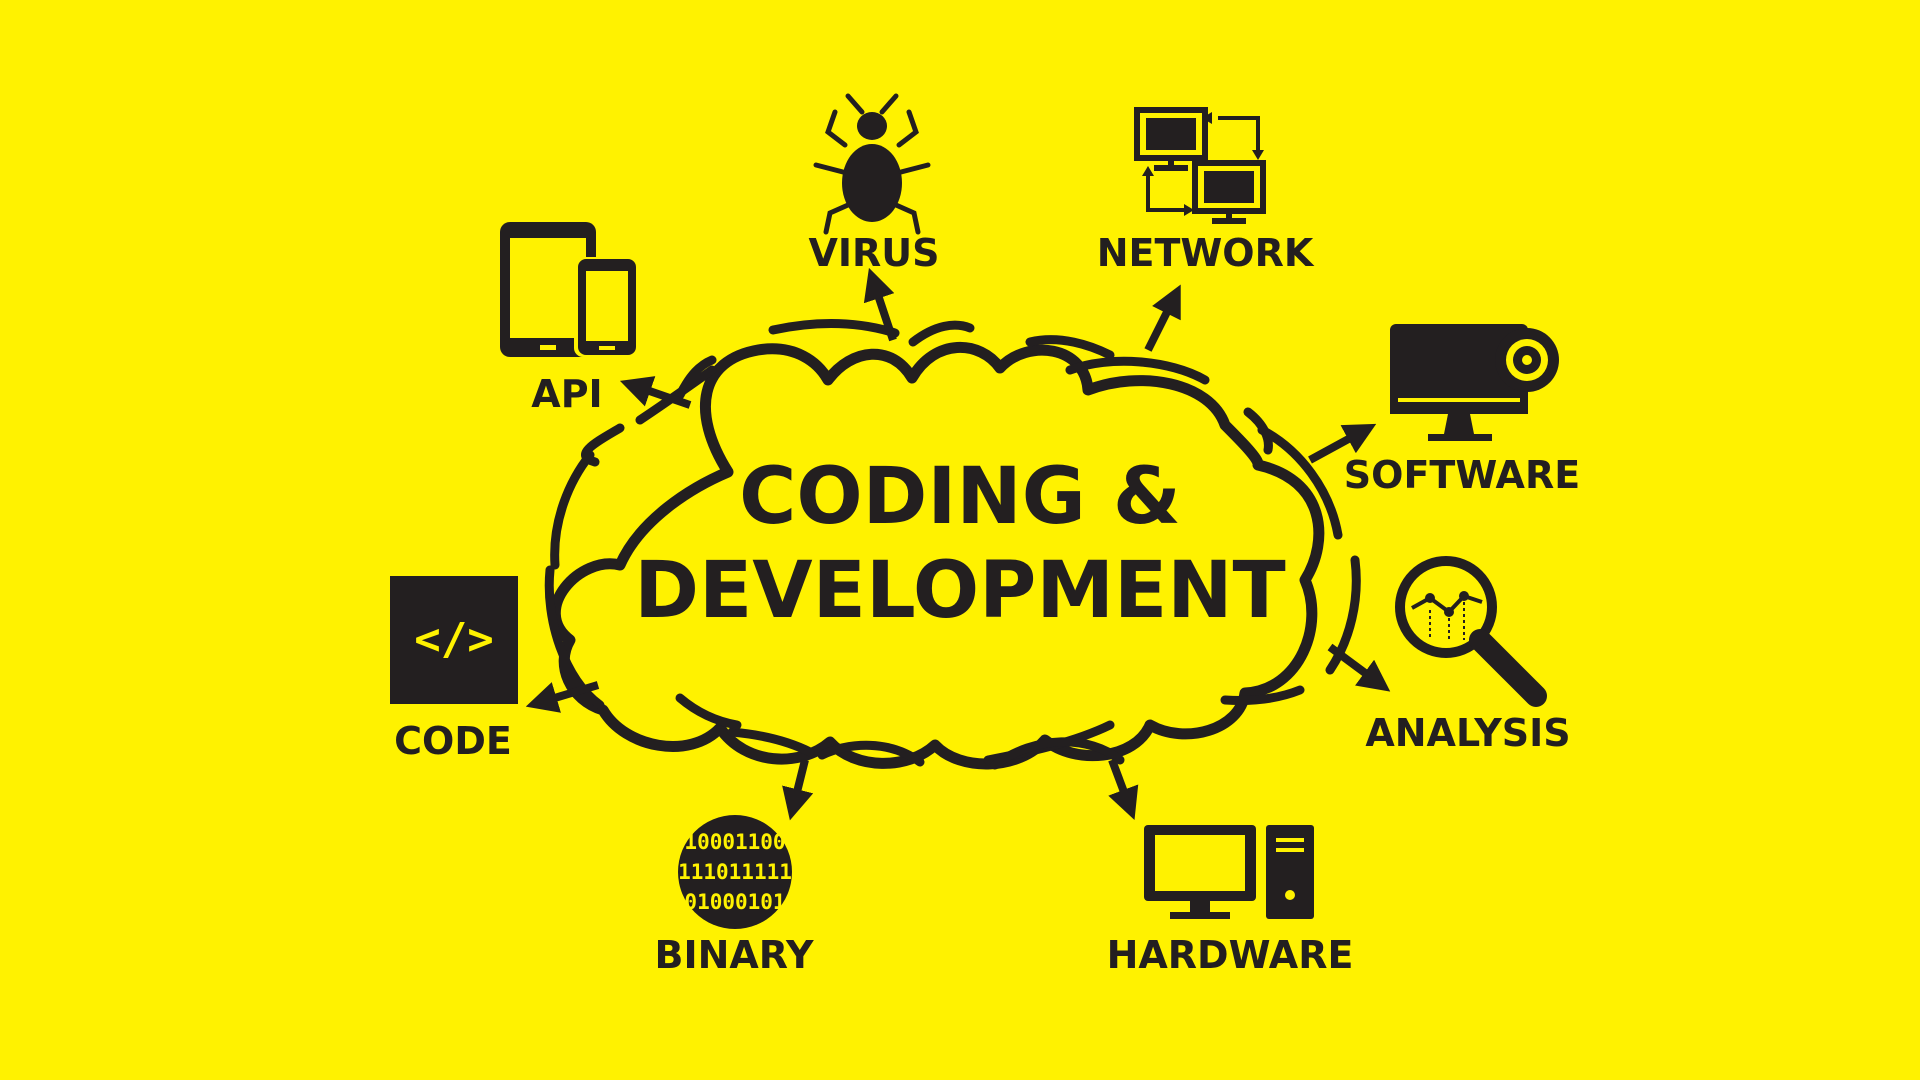 This screenshot has height=1080, width=1920. I want to click on code-tag-icon: </>, so click(454, 640).